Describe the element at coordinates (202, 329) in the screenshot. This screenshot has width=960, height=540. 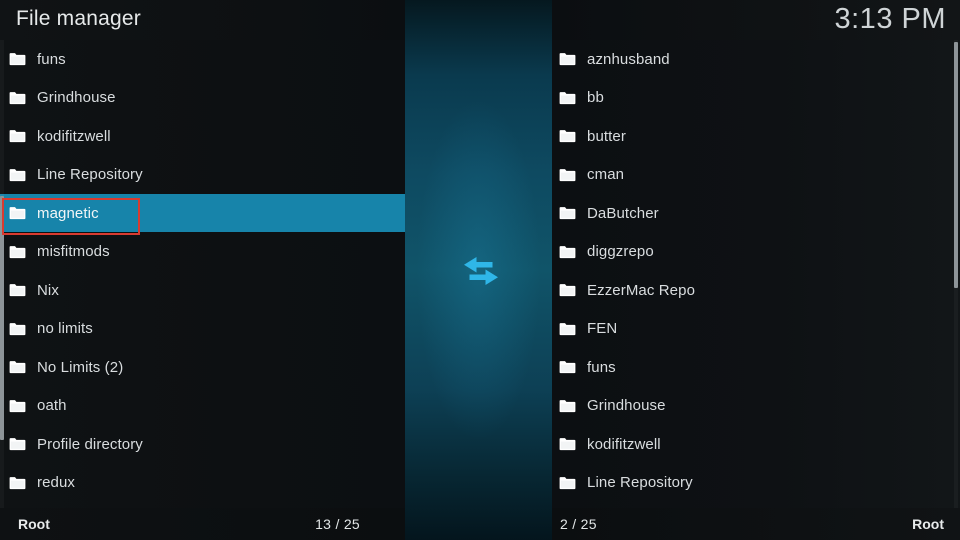
I see `list-item: no limits` at that location.